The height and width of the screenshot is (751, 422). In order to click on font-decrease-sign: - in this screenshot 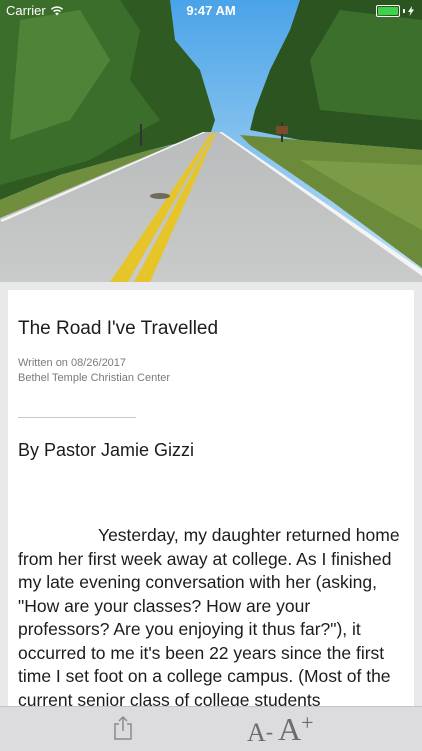, I will do `click(269, 731)`.